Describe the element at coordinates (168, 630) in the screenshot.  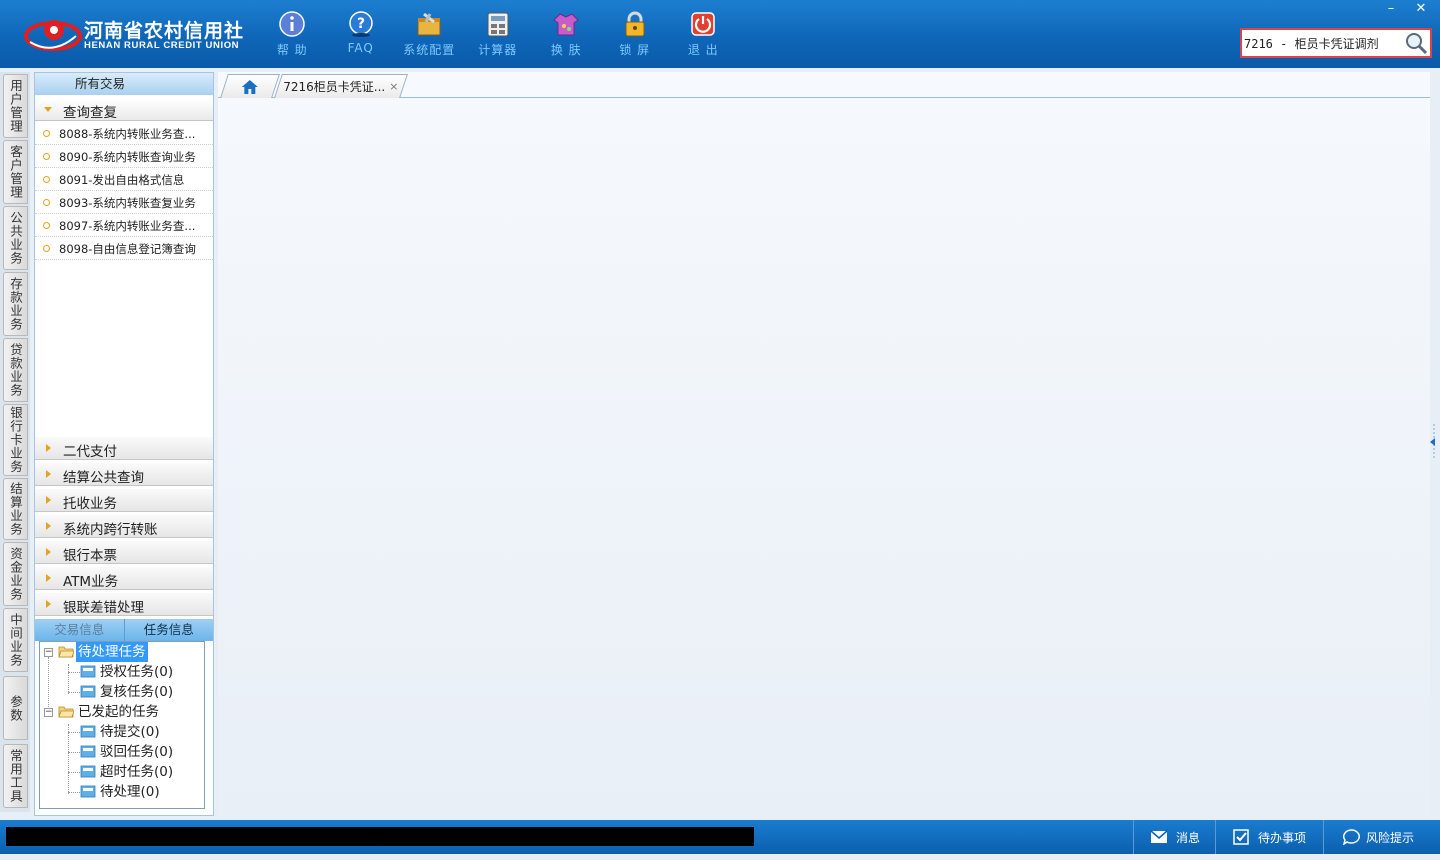
I see `tab-task-info: 任务信息` at that location.